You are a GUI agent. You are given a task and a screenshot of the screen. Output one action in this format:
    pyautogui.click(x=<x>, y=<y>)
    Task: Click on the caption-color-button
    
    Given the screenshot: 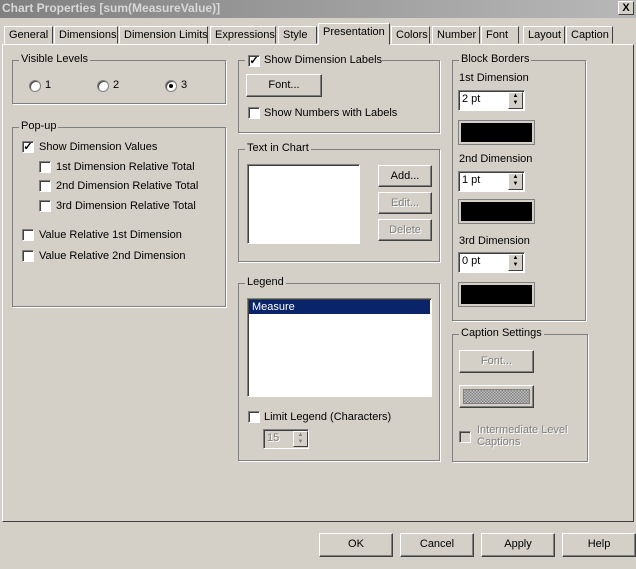 What is the action you would take?
    pyautogui.click(x=496, y=396)
    